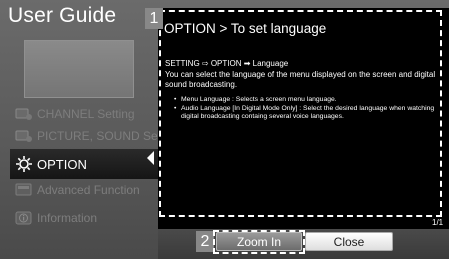 The height and width of the screenshot is (259, 449). Describe the element at coordinates (349, 241) in the screenshot. I see `close-button: Close` at that location.